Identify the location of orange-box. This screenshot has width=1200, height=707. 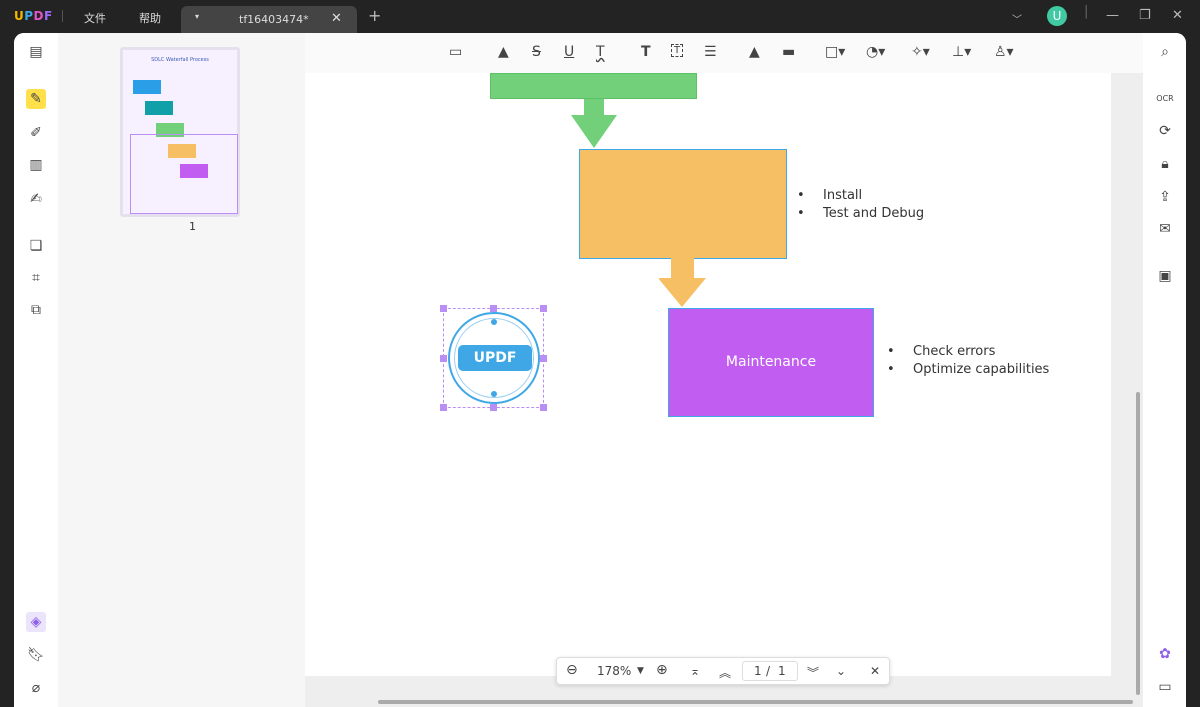
(683, 204).